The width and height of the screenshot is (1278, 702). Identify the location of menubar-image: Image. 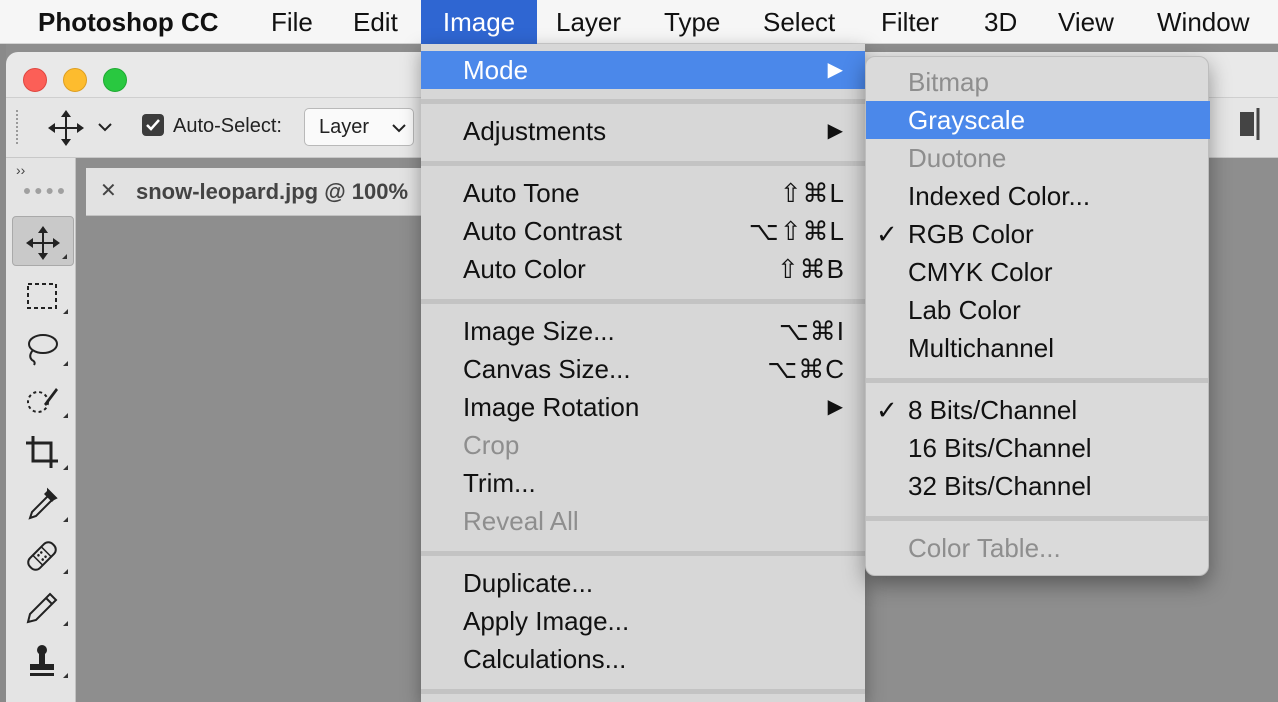
(479, 22).